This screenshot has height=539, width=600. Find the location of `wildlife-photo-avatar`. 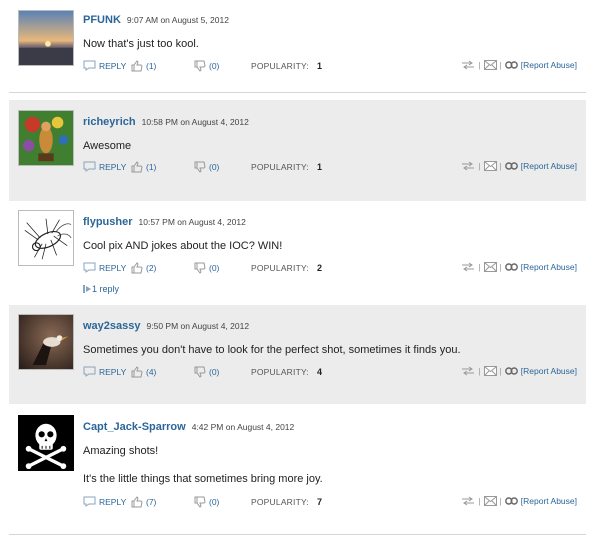

wildlife-photo-avatar is located at coordinates (46, 342).